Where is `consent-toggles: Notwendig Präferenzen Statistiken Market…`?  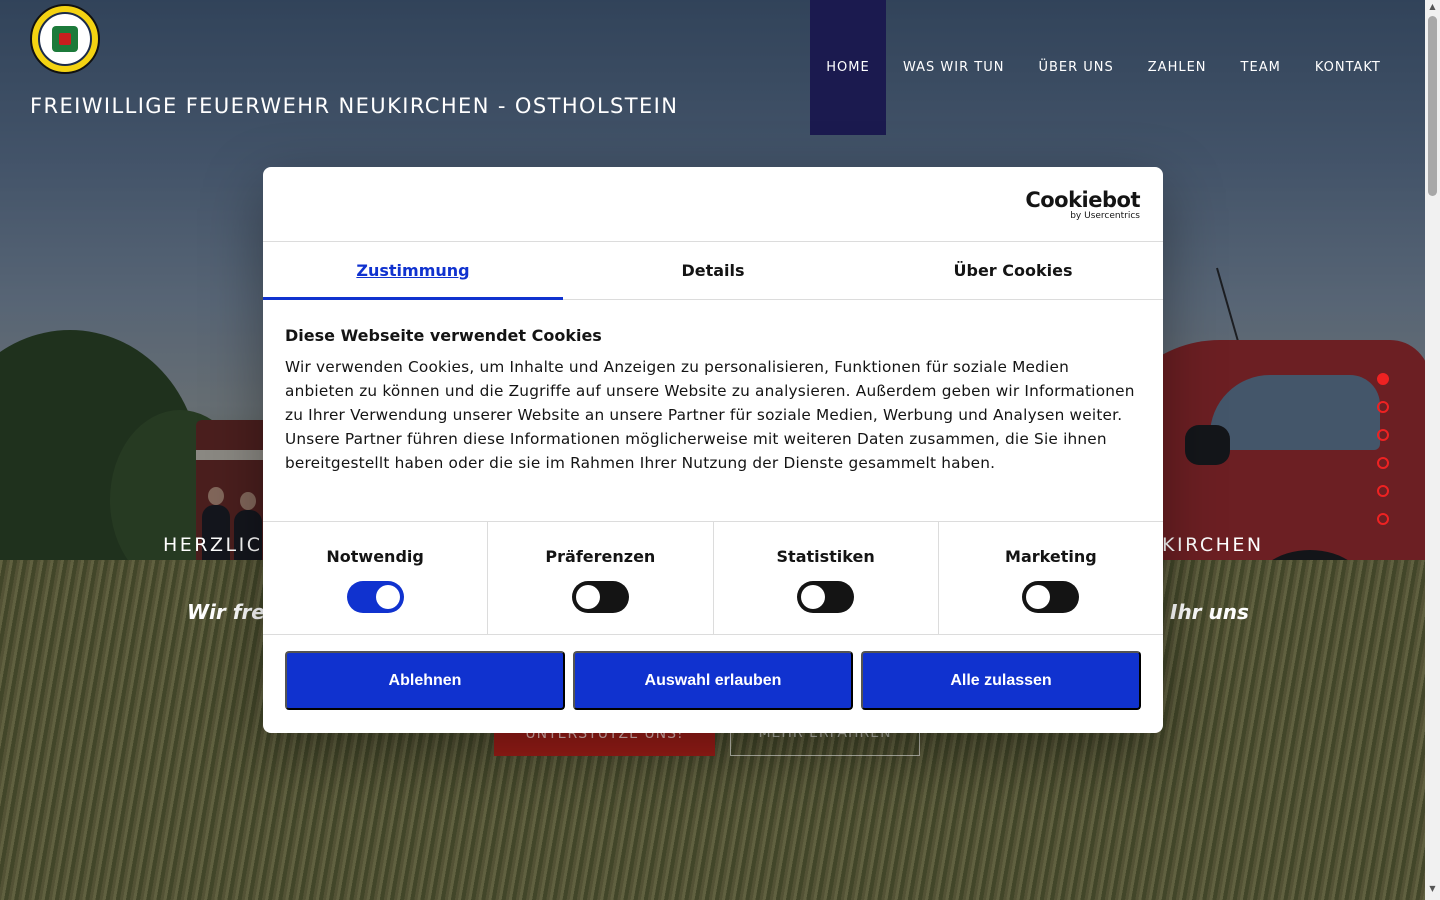
consent-toggles: Notwendig Präferenzen Statistiken Market… is located at coordinates (713, 578).